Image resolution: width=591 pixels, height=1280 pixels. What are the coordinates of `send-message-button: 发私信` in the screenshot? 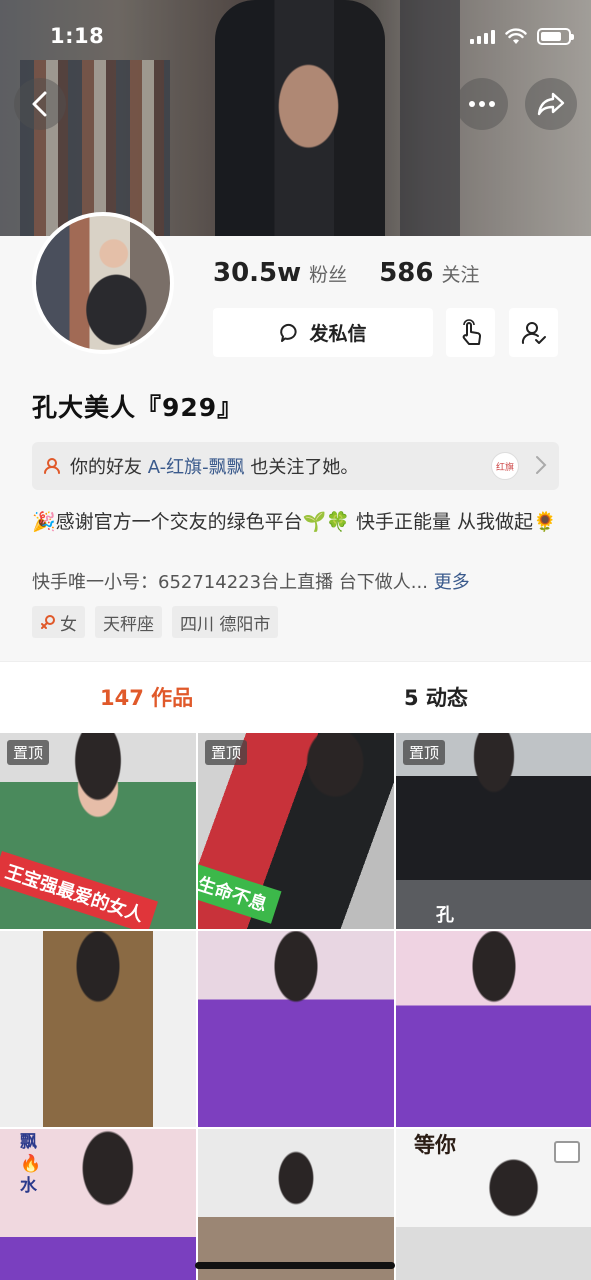 It's located at (323, 332).